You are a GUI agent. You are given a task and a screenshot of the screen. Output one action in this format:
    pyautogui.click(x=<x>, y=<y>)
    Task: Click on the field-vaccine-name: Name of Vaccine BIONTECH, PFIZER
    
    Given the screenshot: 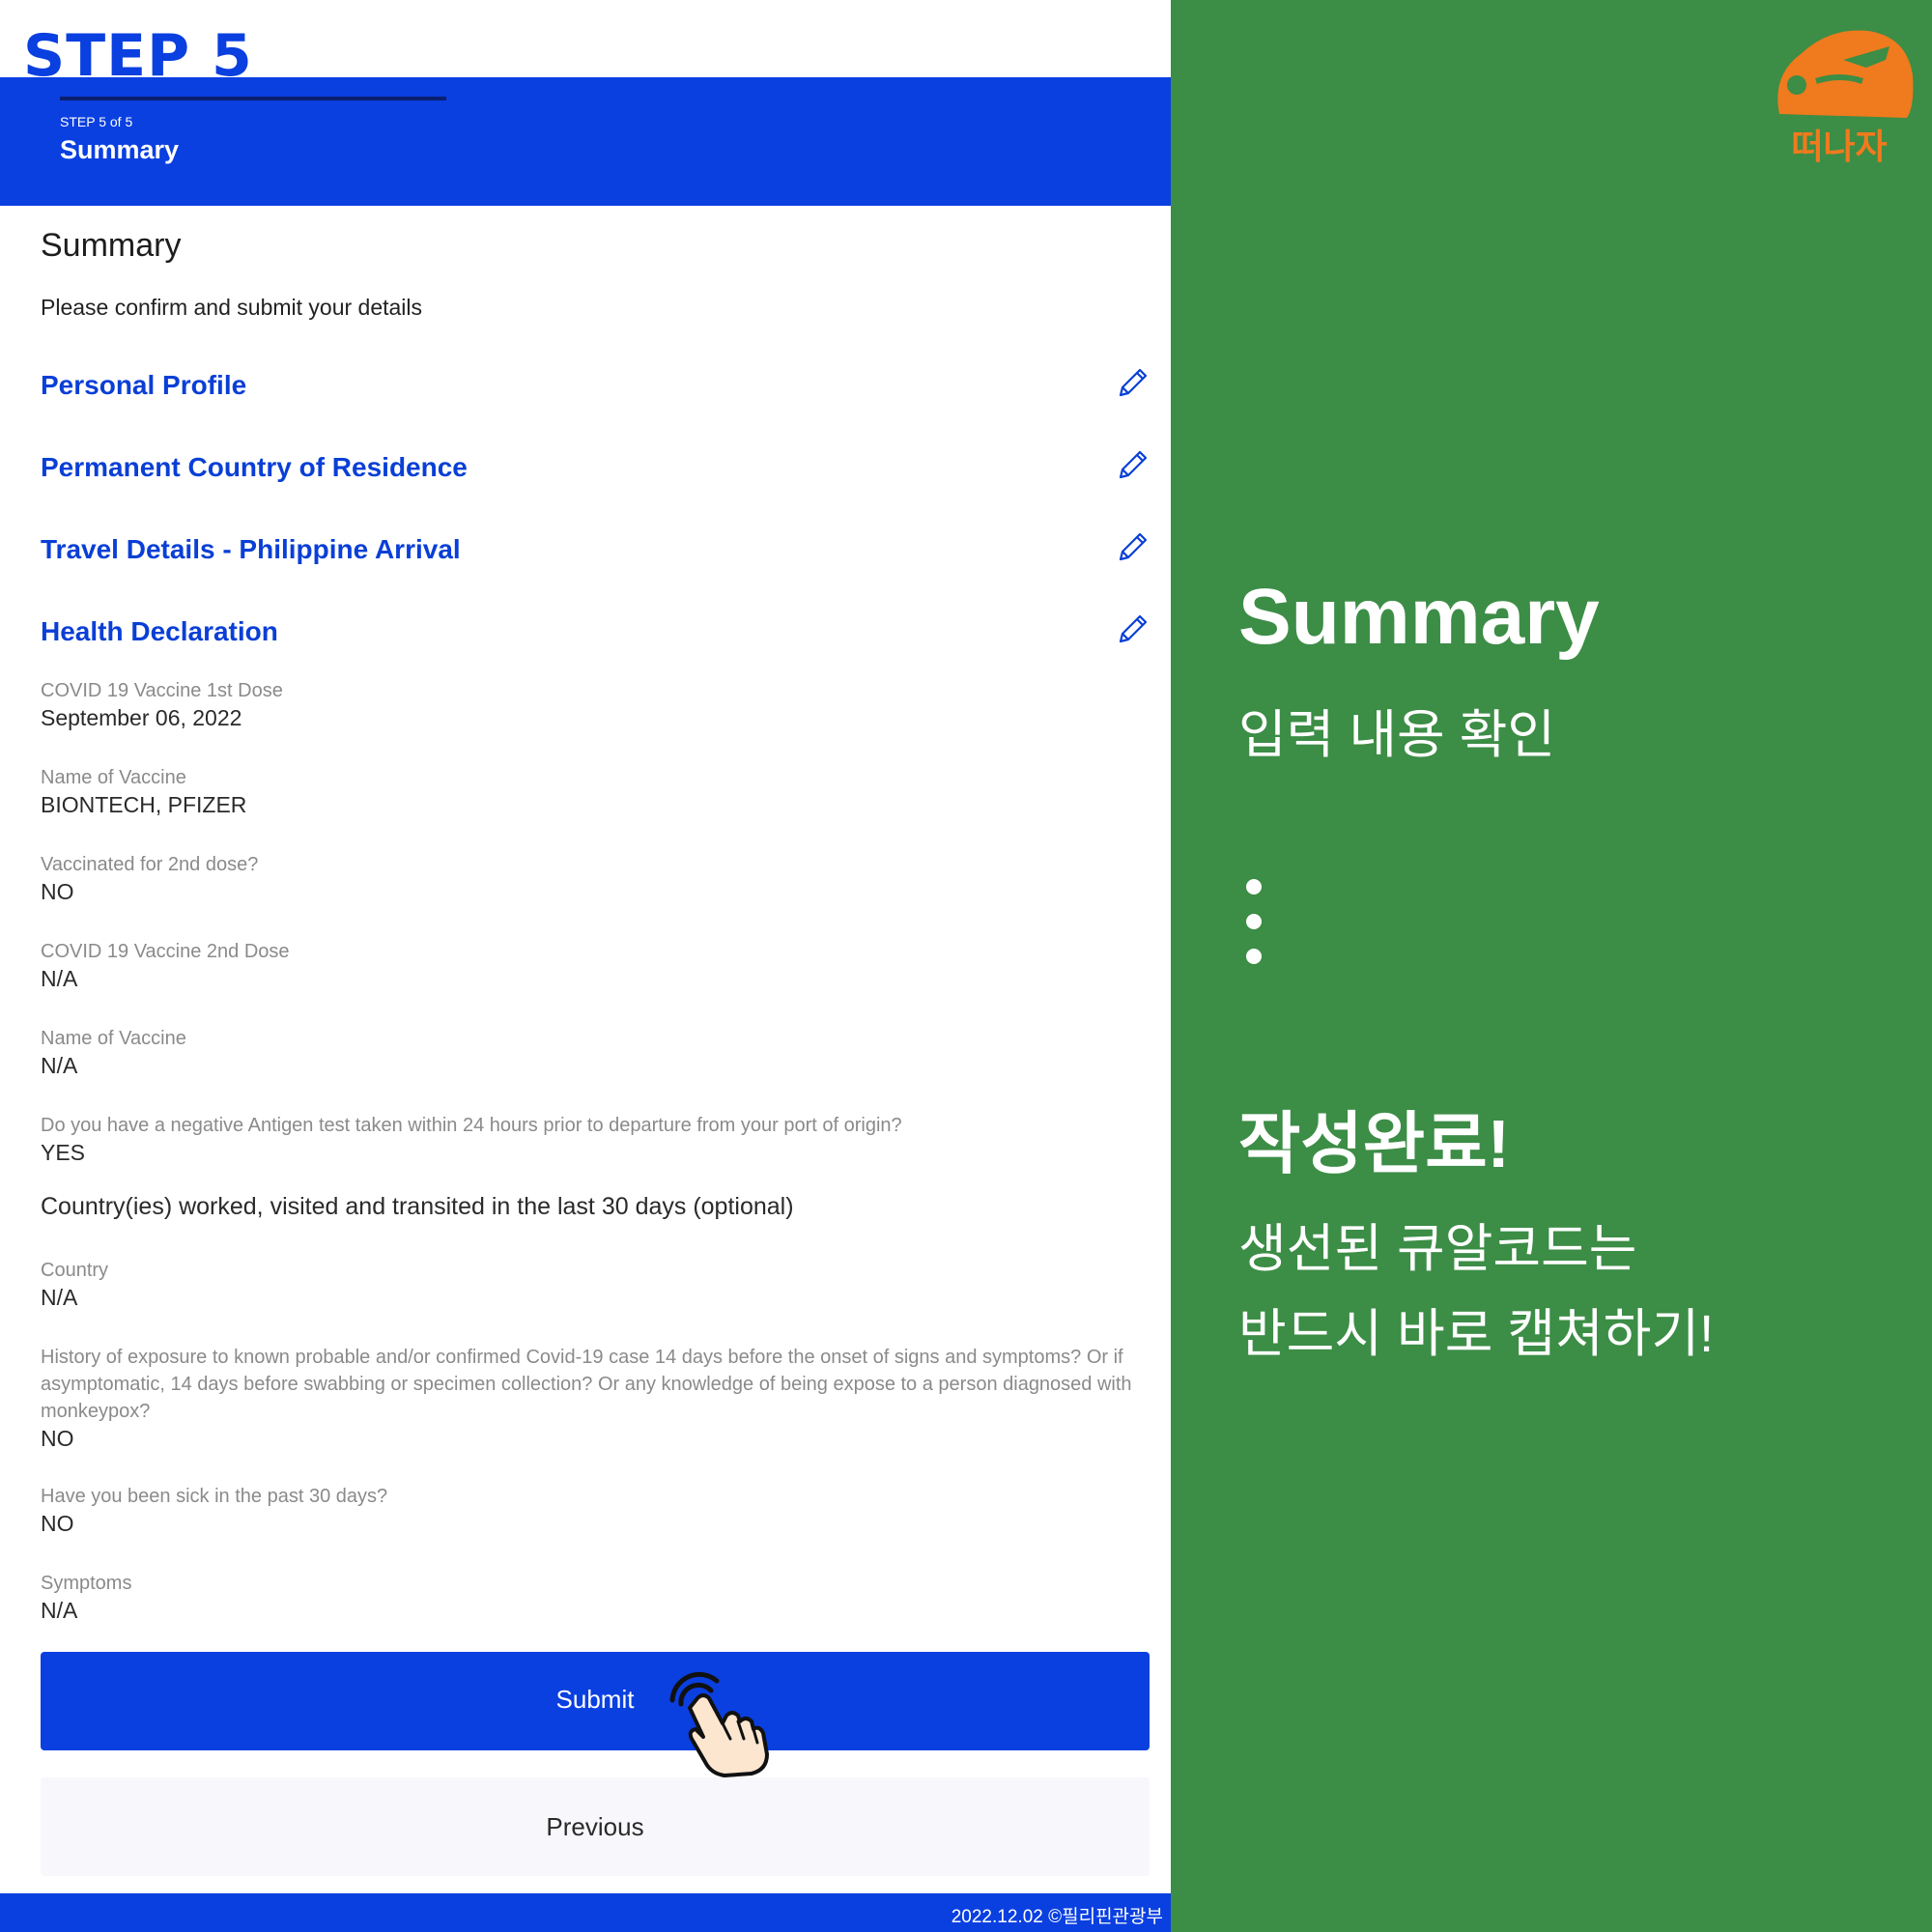 What is the action you would take?
    pyautogui.click(x=596, y=791)
    